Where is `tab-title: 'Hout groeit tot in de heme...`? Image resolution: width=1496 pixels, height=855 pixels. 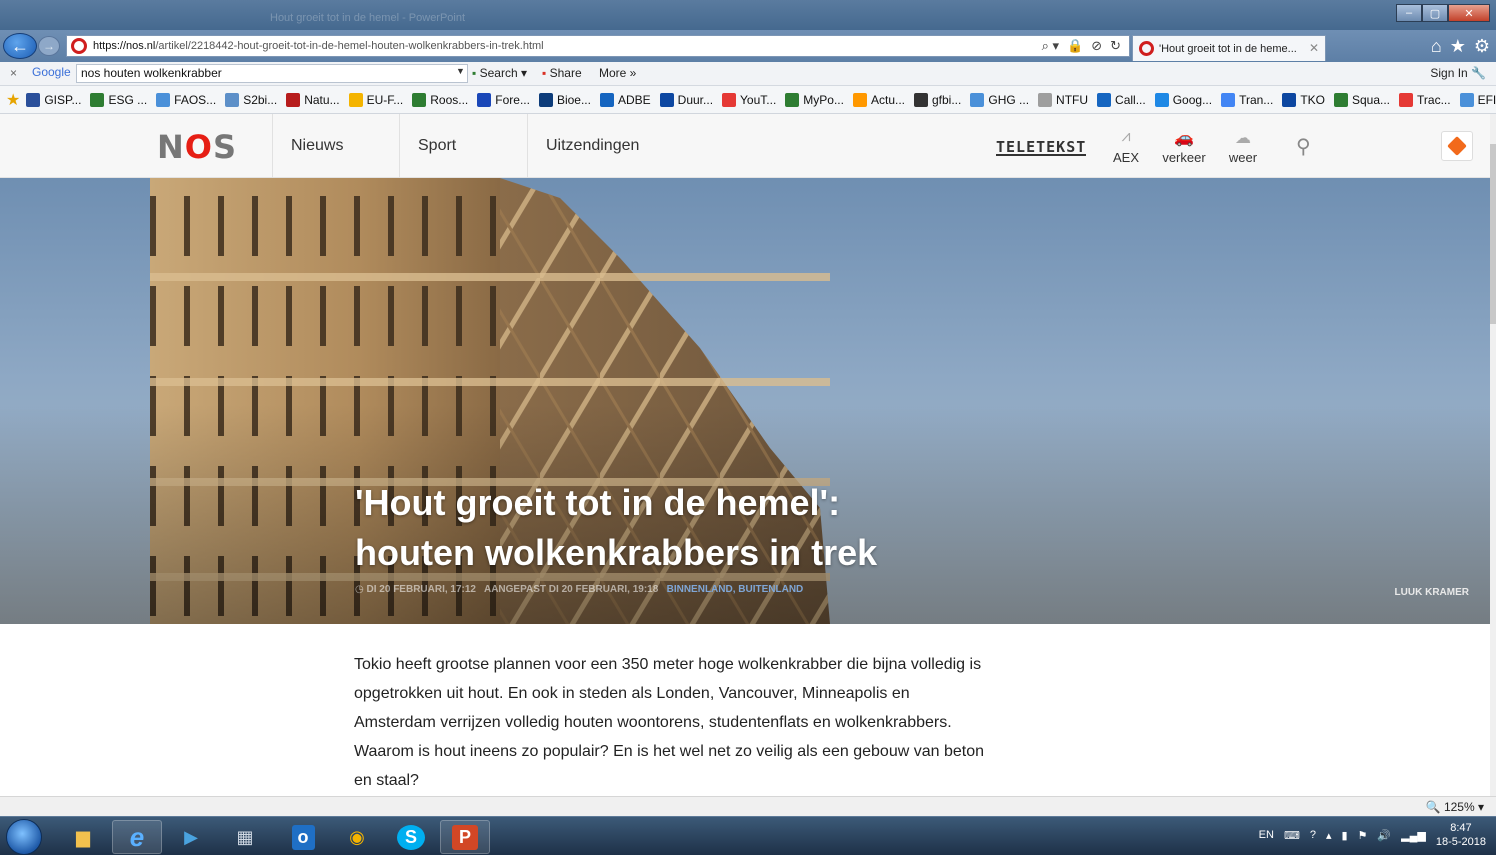 tab-title: 'Hout groeit tot in de heme... is located at coordinates (1228, 48).